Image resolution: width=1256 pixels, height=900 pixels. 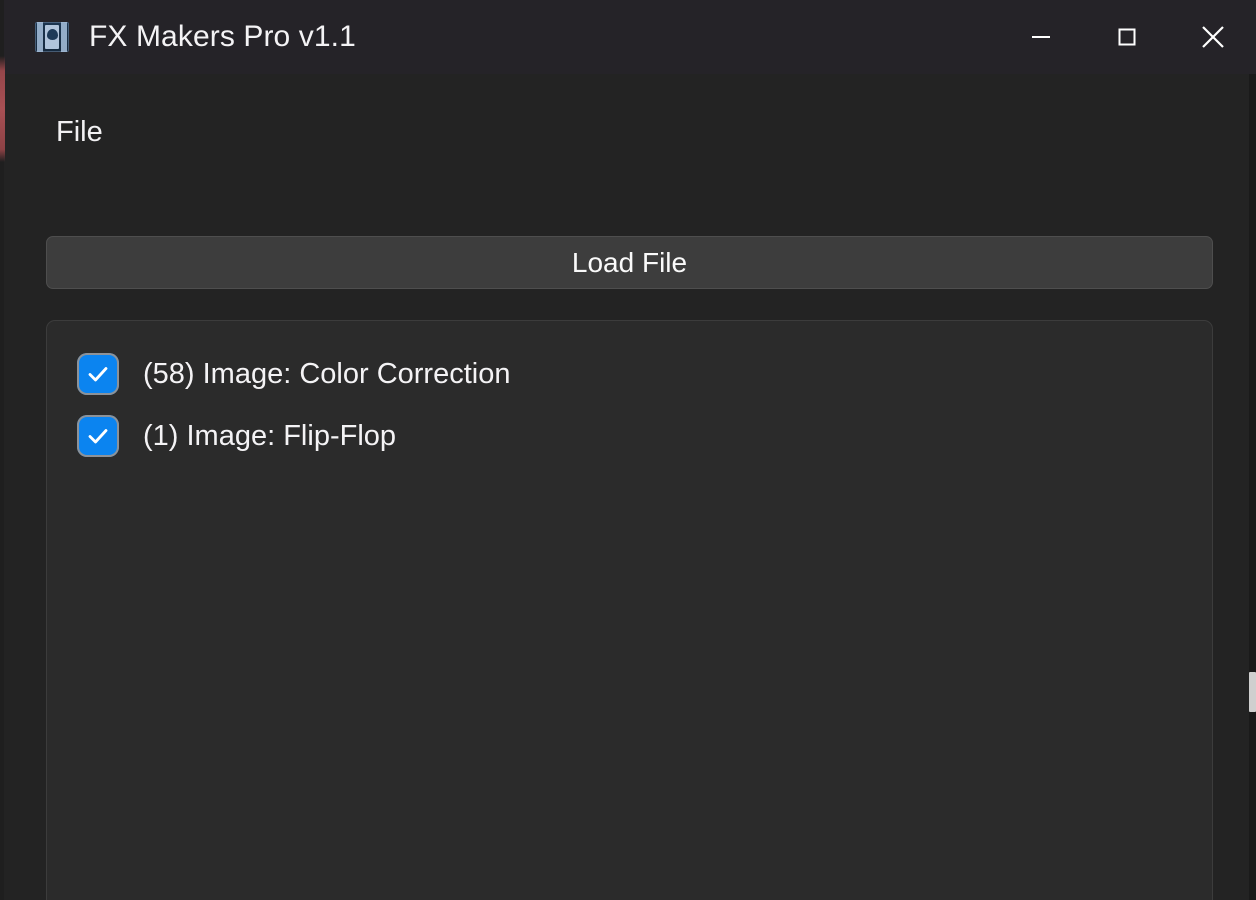 I want to click on film-lens-dot, so click(x=52, y=34).